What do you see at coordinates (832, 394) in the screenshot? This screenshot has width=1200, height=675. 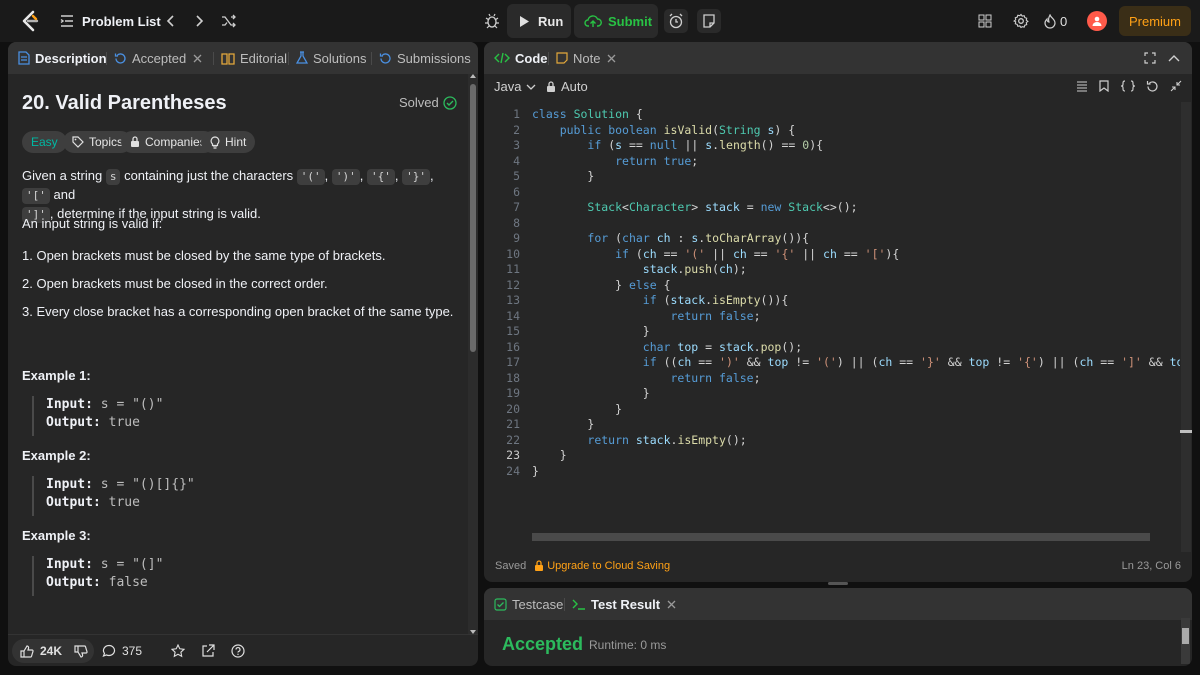 I see `code-line: 19 }` at bounding box center [832, 394].